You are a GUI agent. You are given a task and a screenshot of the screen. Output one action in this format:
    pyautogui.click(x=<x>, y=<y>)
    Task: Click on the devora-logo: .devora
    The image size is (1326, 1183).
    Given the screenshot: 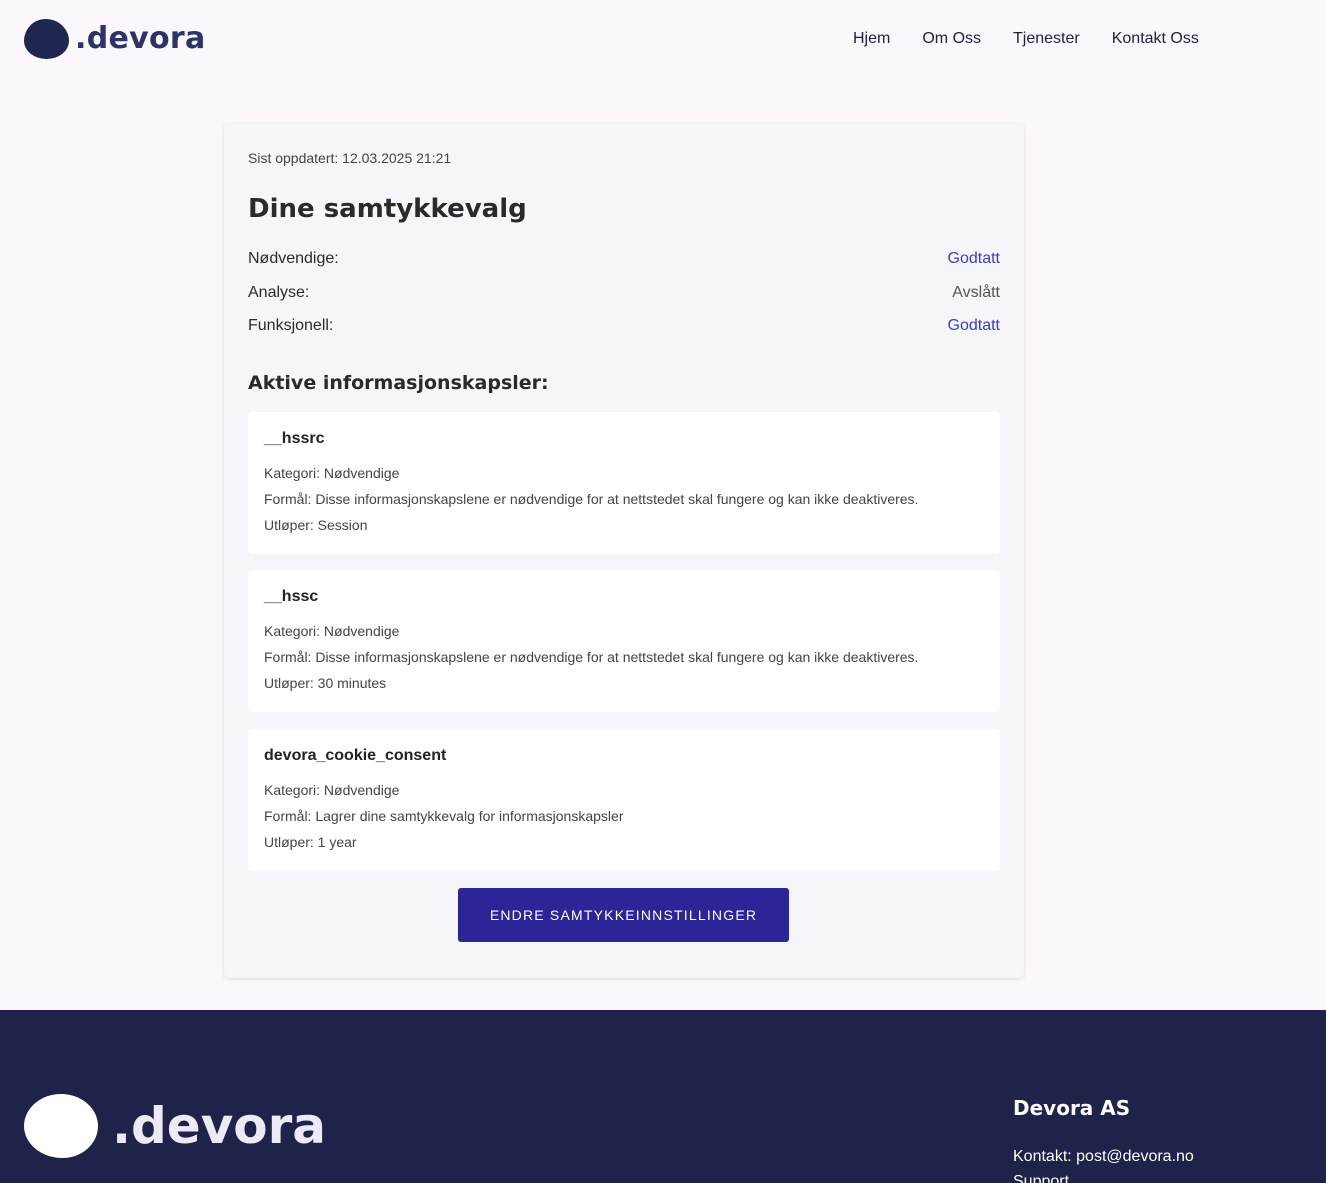 What is the action you would take?
    pyautogui.click(x=115, y=39)
    